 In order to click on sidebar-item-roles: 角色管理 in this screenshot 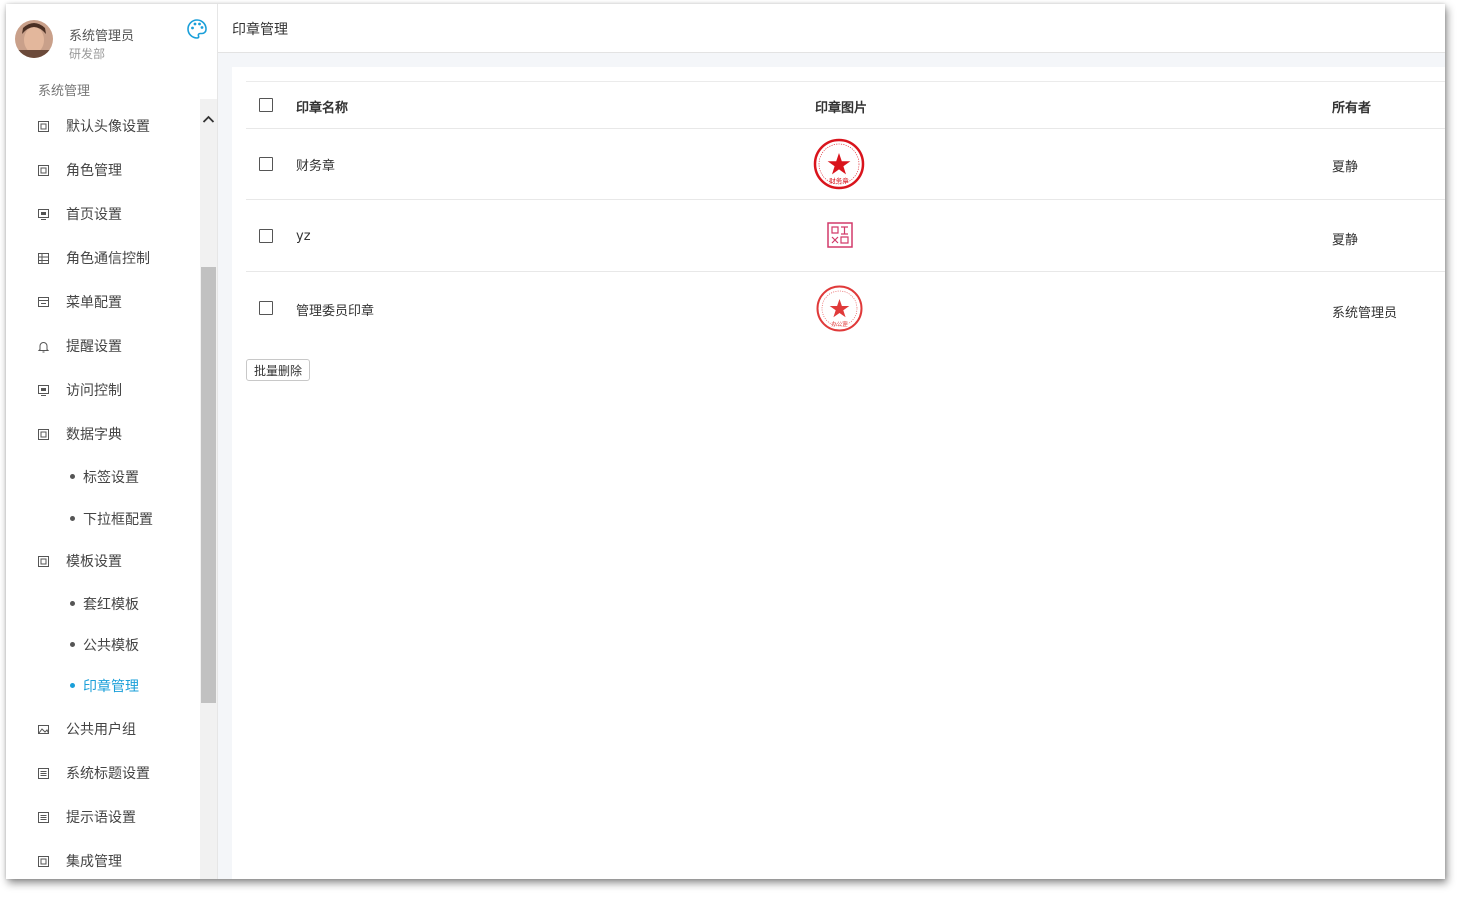, I will do `click(103, 169)`.